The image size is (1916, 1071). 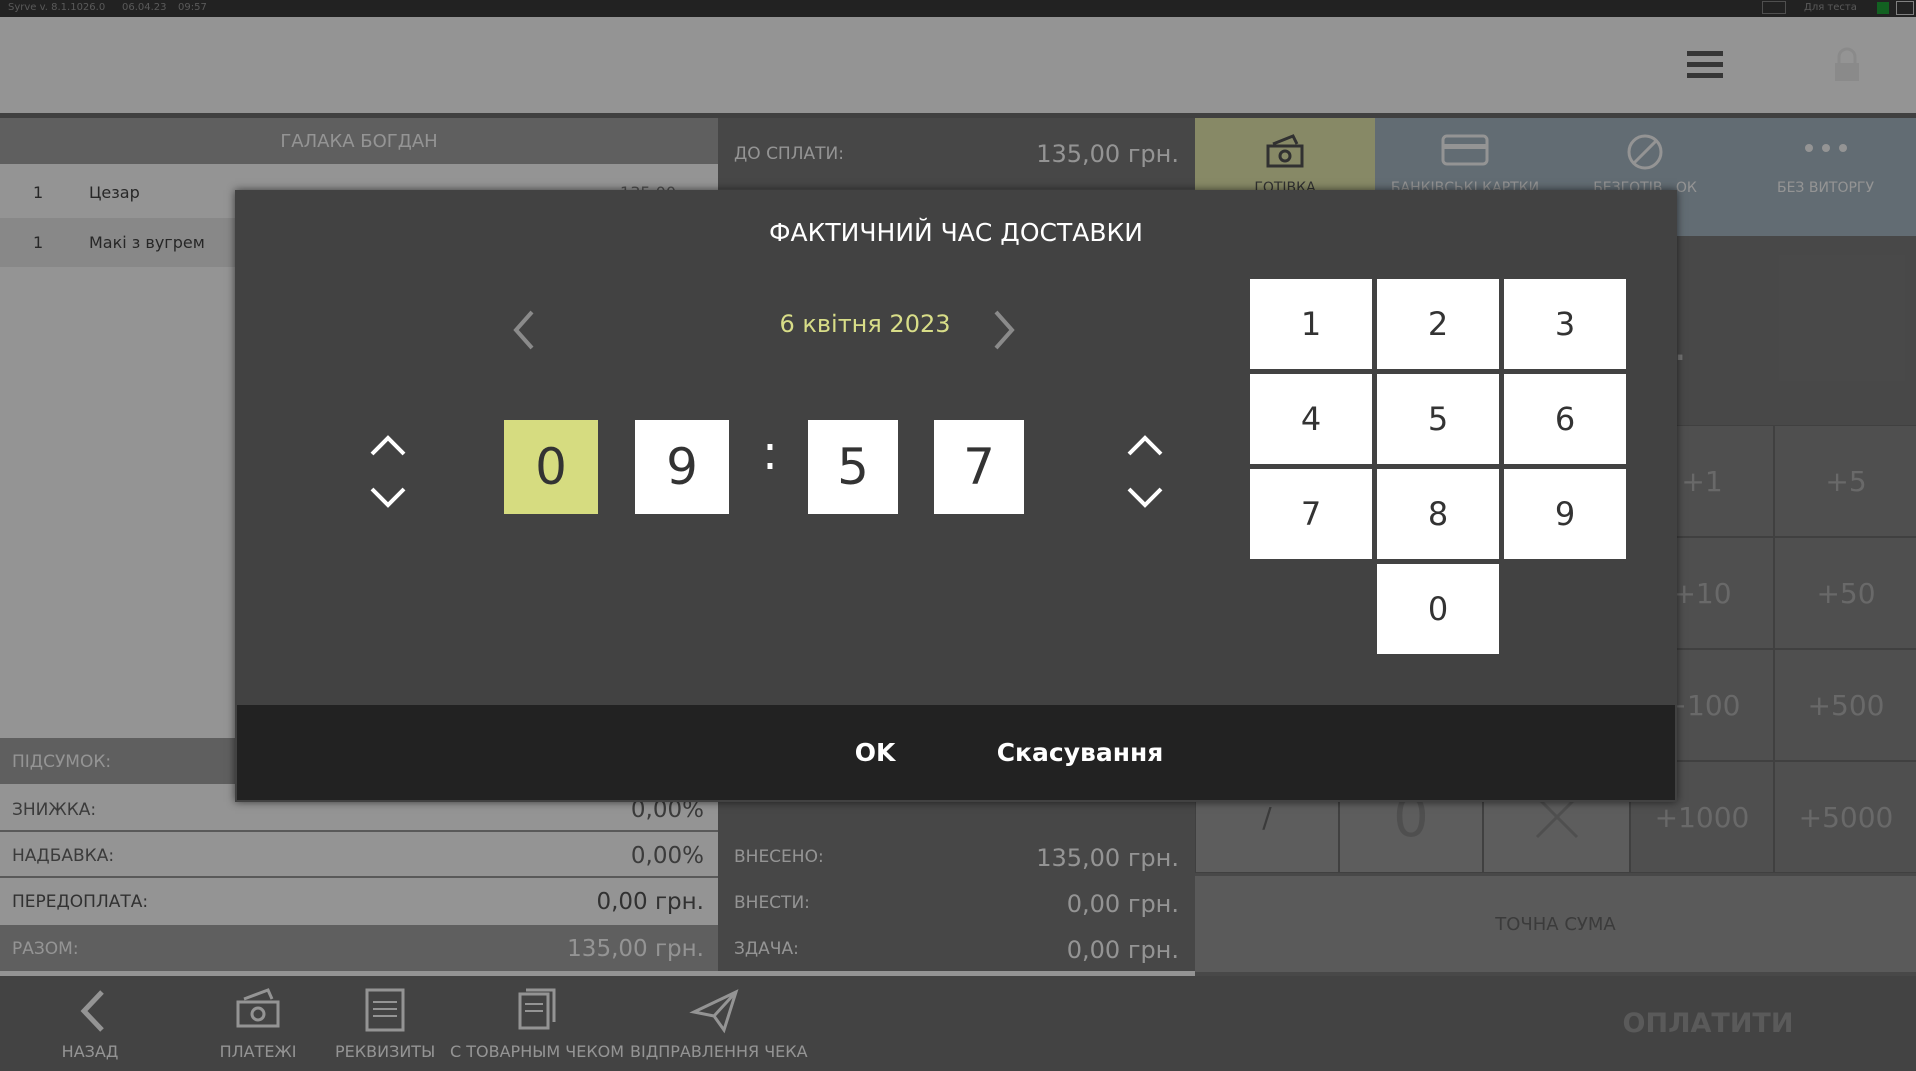 I want to click on selected-date: 6 квітня 2023, so click(x=865, y=324).